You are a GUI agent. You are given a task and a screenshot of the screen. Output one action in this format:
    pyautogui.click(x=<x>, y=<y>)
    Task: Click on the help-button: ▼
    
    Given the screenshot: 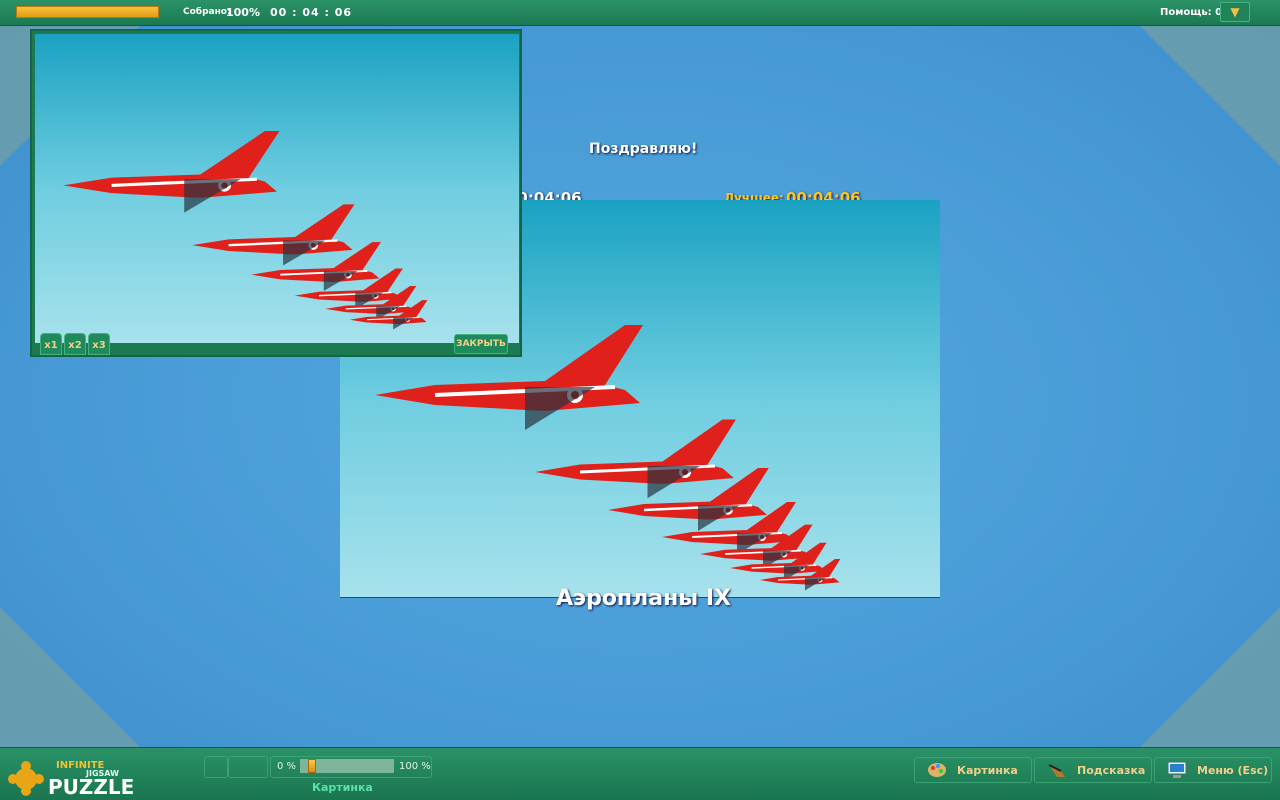 What is the action you would take?
    pyautogui.click(x=1235, y=12)
    